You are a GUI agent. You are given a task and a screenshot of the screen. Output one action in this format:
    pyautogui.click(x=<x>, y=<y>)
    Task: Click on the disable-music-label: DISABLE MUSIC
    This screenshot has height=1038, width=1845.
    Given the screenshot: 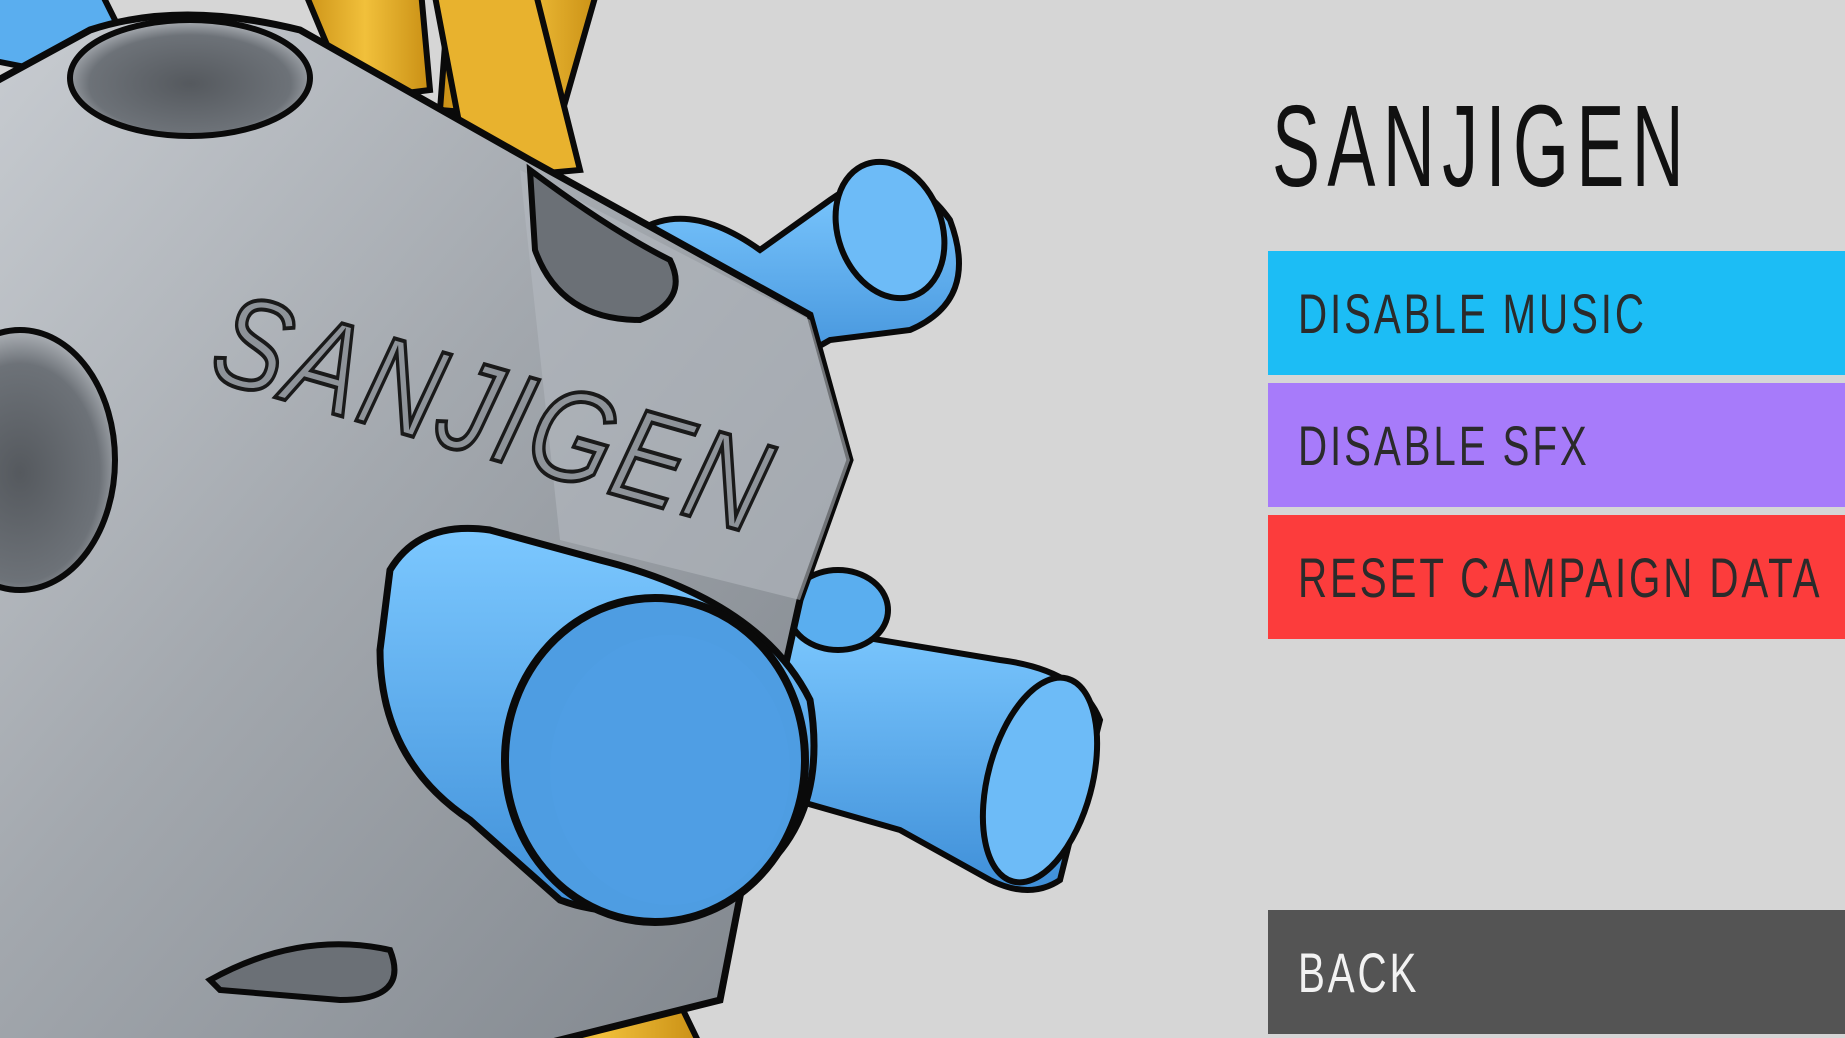 What is the action you would take?
    pyautogui.click(x=1472, y=313)
    